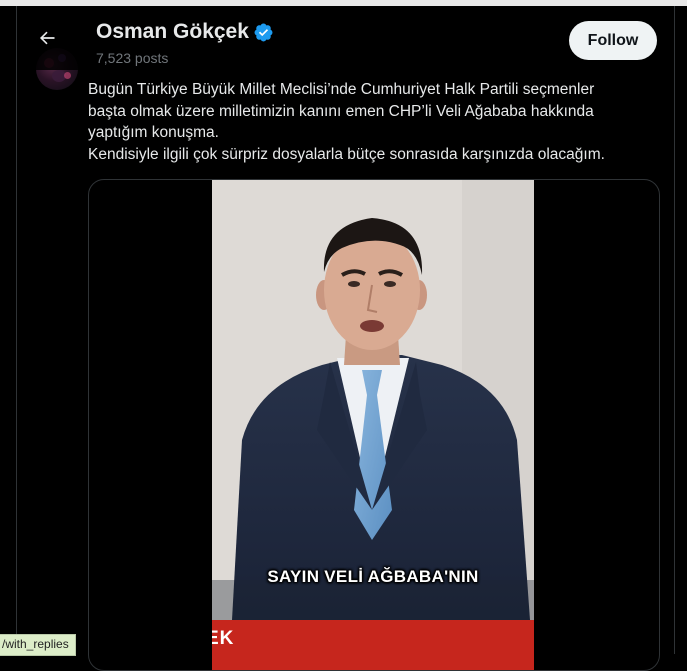 This screenshot has height=671, width=687. What do you see at coordinates (681, 330) in the screenshot?
I see `scrollbar-gutter` at bounding box center [681, 330].